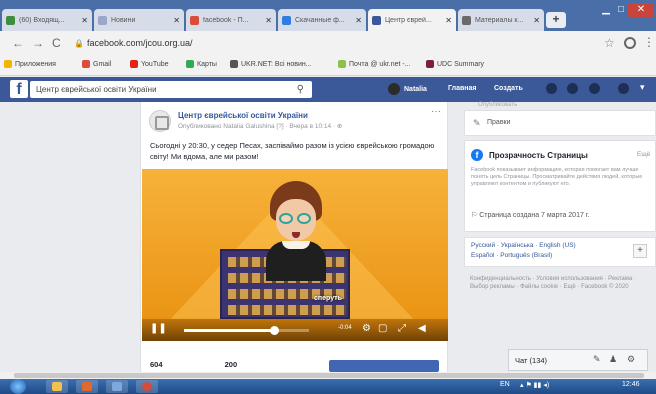 Image resolution: width=656 pixels, height=394 pixels. I want to click on video-scrubber, so click(274, 330).